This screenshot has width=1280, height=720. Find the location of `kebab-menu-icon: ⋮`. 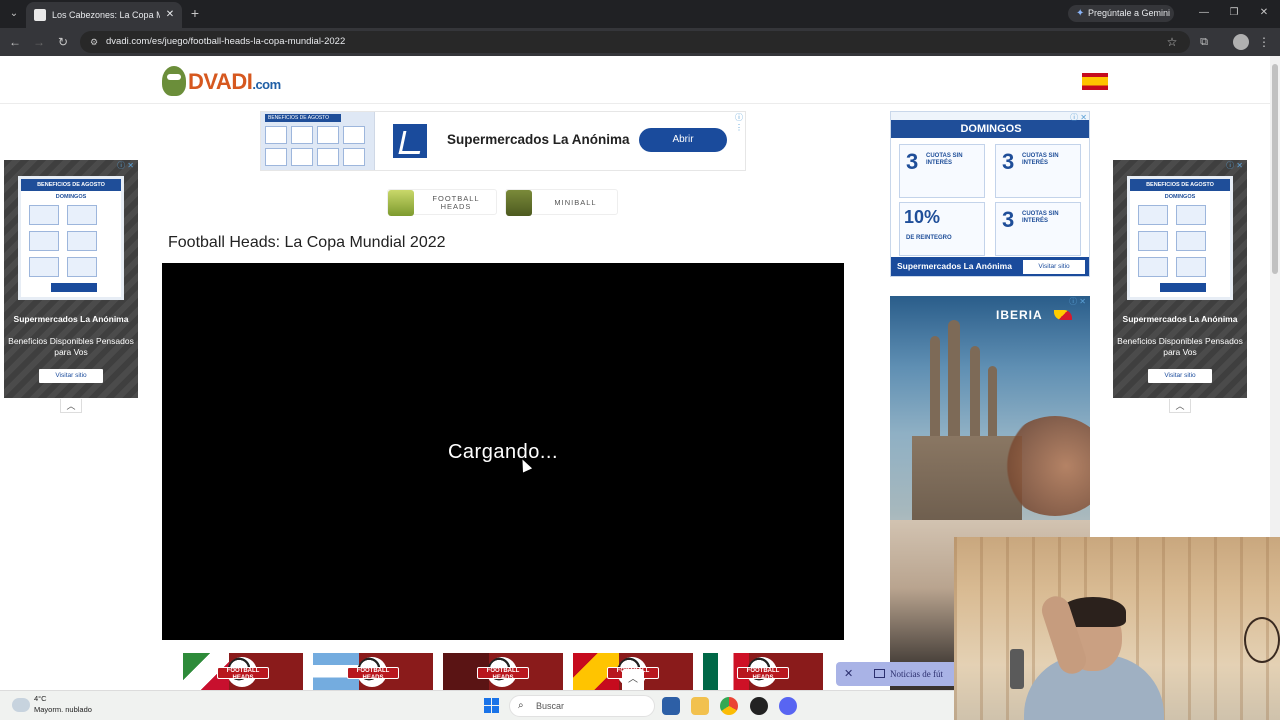

kebab-menu-icon: ⋮ is located at coordinates (1264, 42).